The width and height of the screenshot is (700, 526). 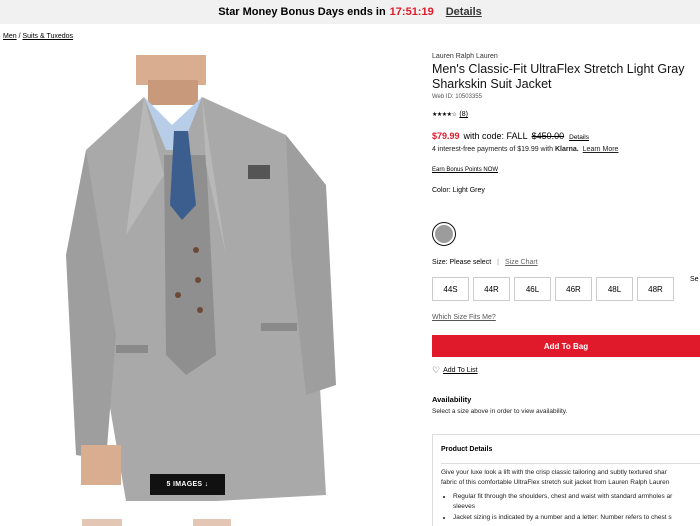 I want to click on size-button: 46R, so click(x=573, y=289).